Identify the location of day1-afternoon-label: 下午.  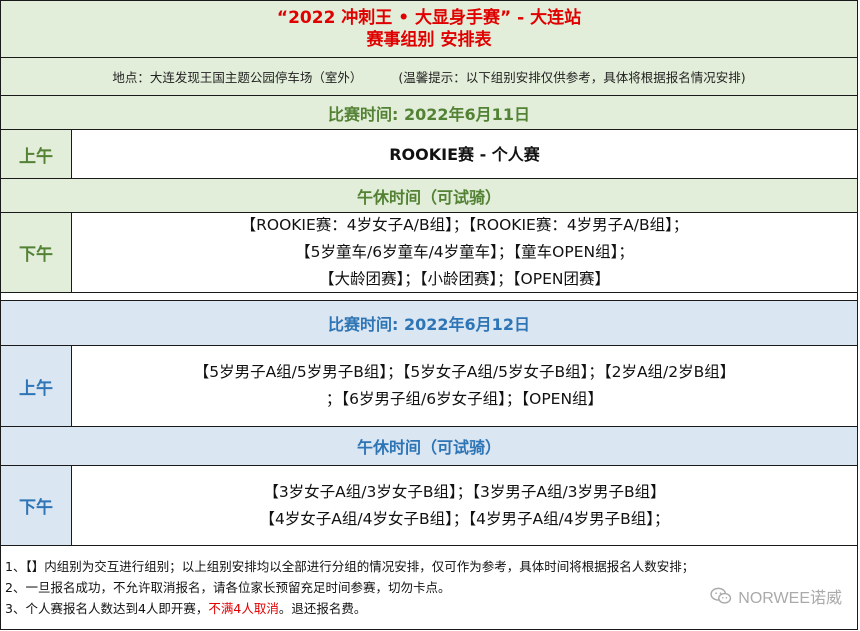
(36, 252).